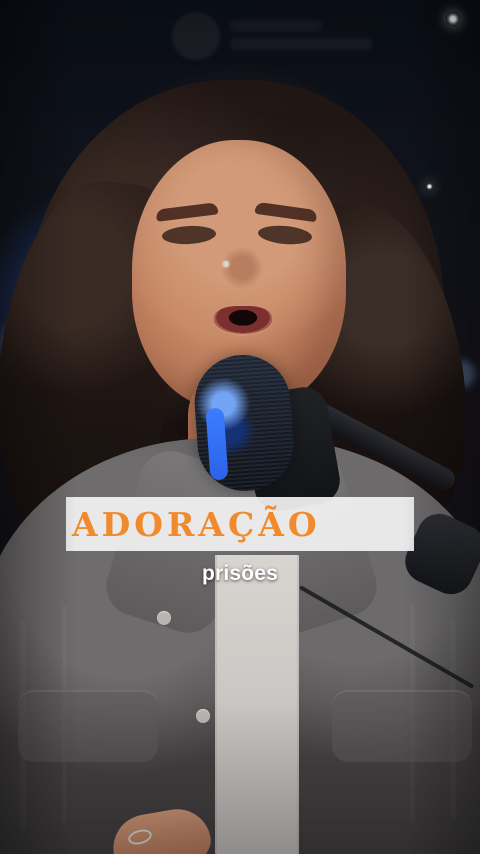 The image size is (480, 854). I want to click on title-overlay: ADORAÇÃO, so click(240, 524).